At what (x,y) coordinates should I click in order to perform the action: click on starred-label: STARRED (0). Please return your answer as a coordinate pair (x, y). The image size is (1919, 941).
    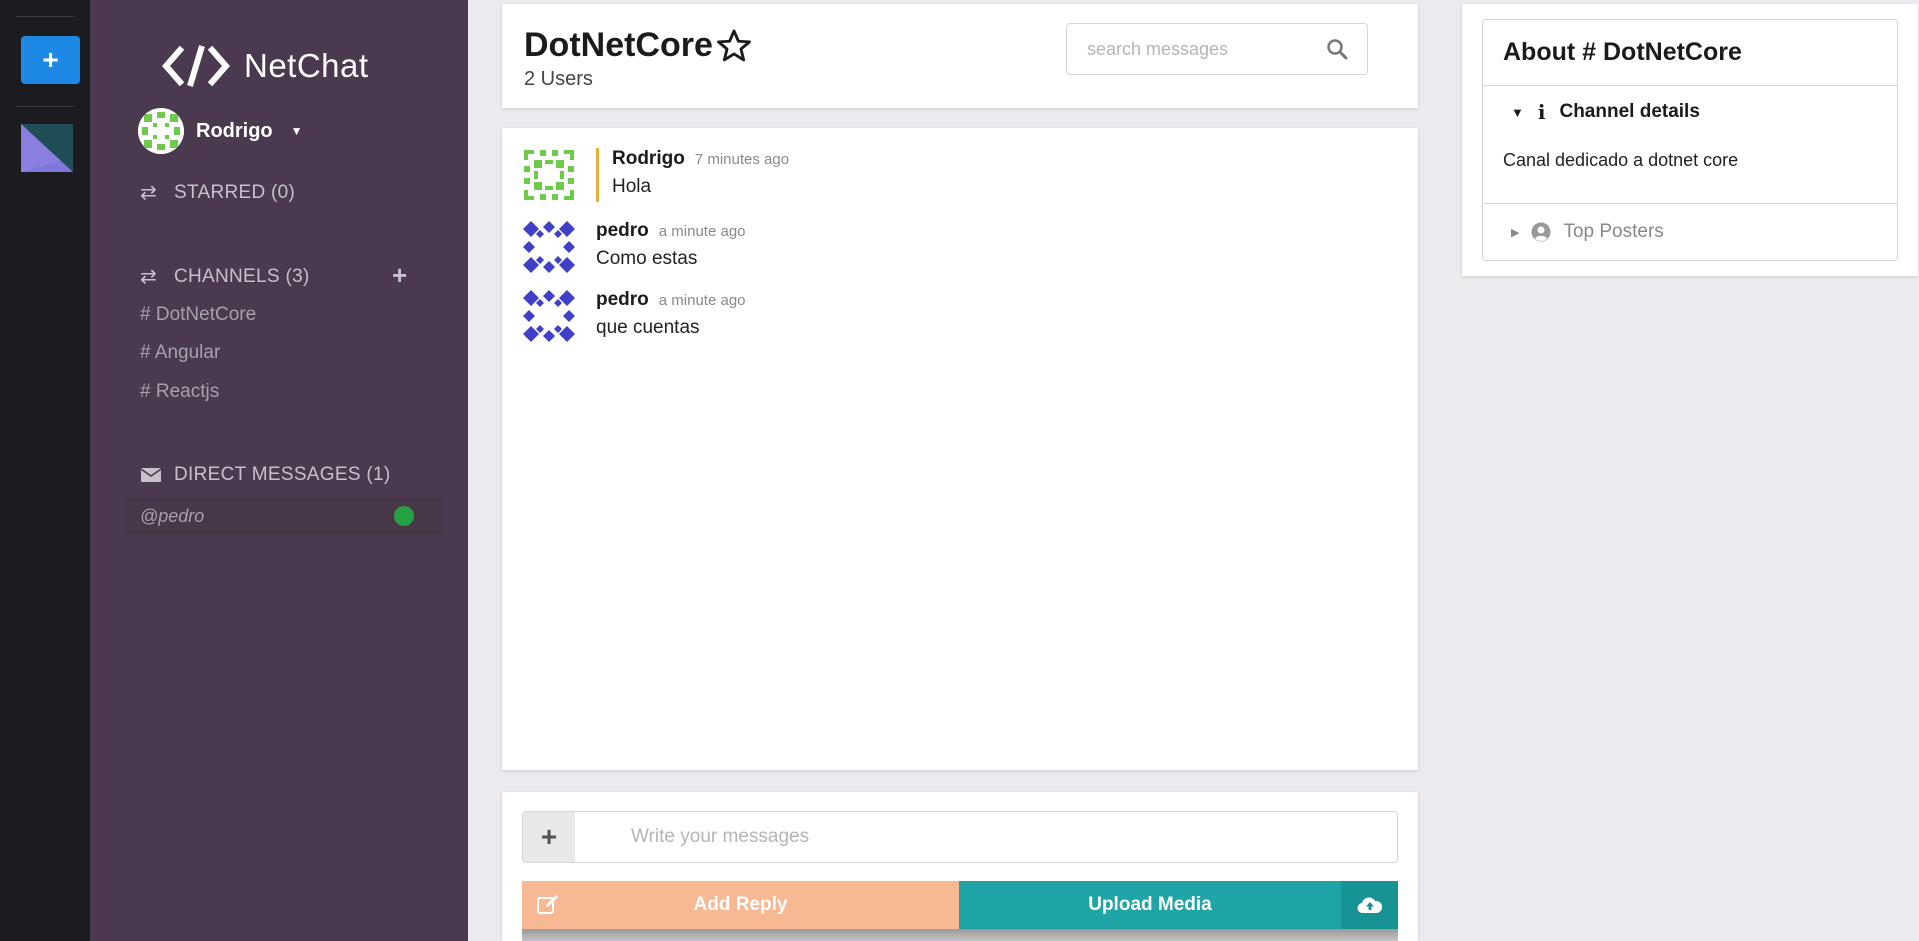
    Looking at the image, I should click on (235, 192).